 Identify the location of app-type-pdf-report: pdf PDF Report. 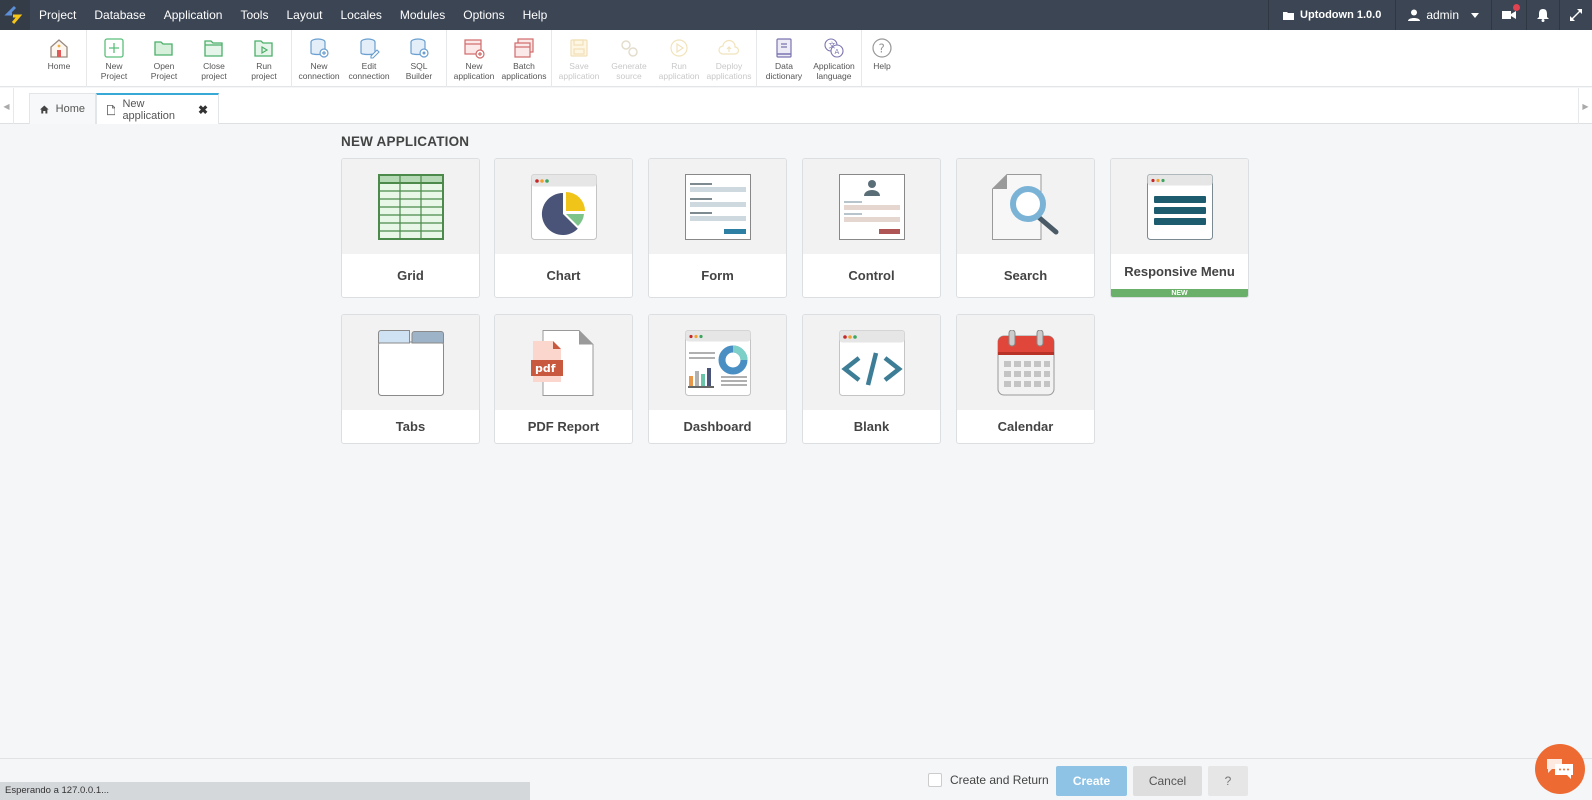
(563, 379).